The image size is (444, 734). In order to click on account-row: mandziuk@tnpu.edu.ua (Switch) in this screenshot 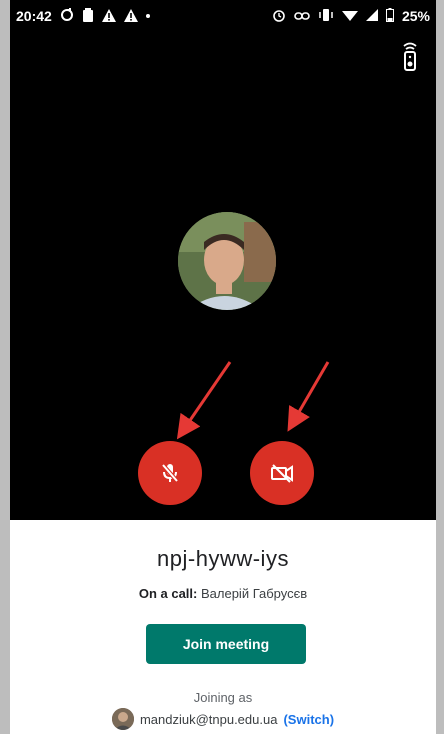, I will do `click(223, 719)`.